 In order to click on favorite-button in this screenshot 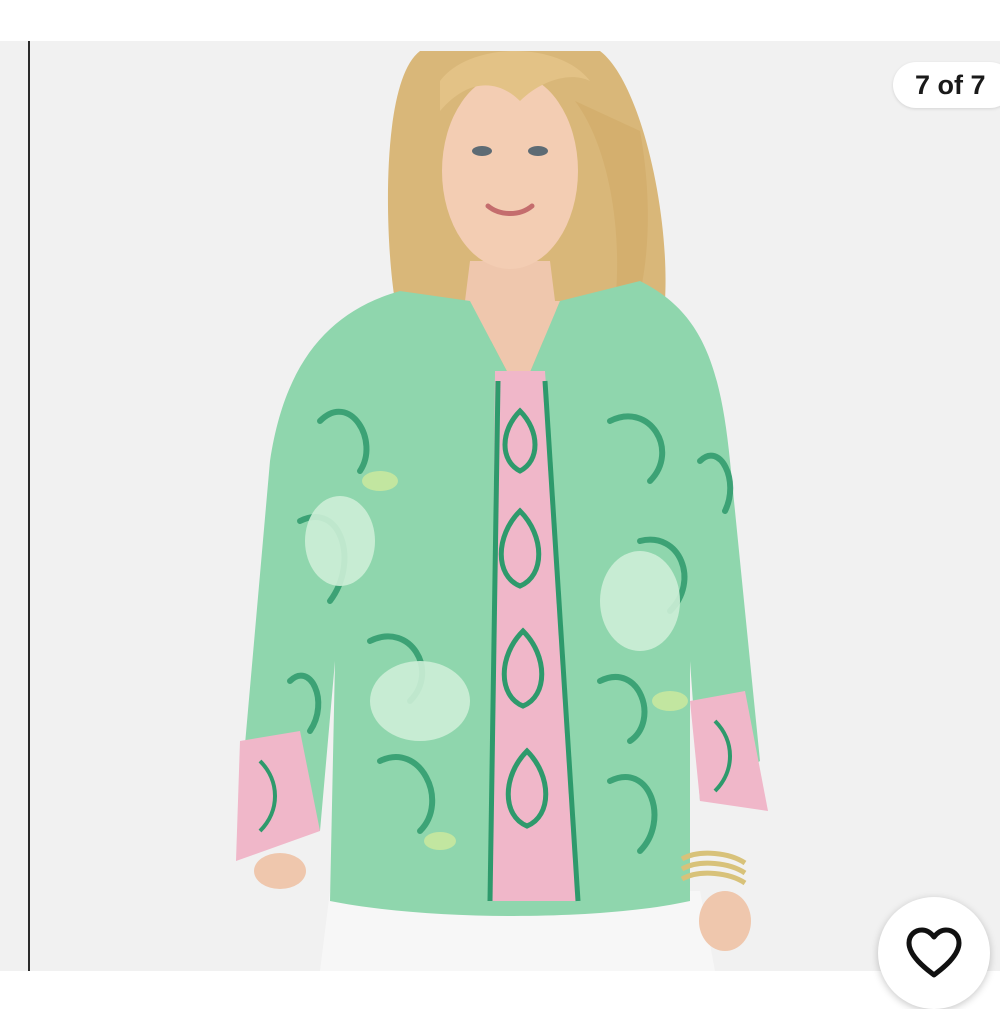, I will do `click(934, 953)`.